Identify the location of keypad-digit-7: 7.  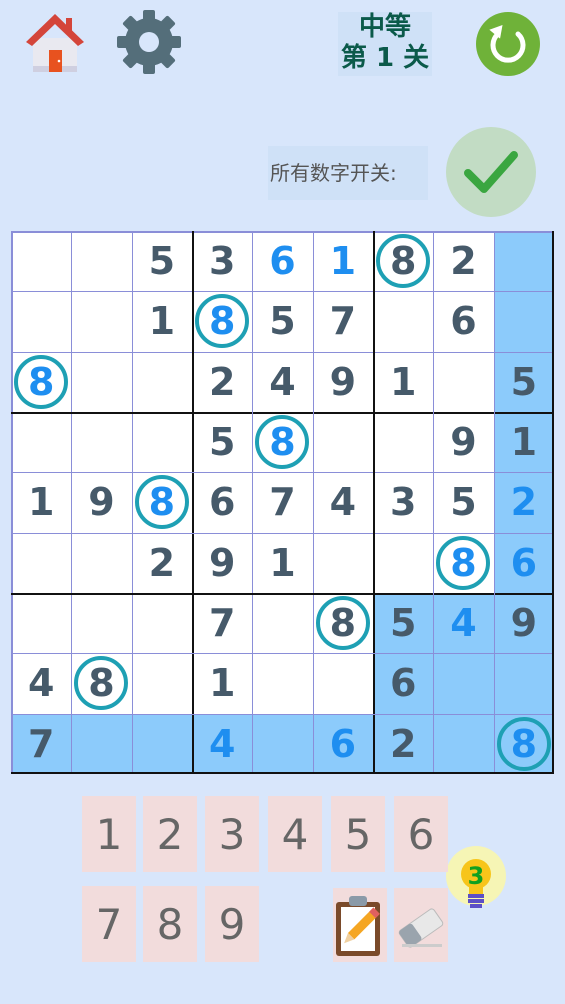
(109, 924).